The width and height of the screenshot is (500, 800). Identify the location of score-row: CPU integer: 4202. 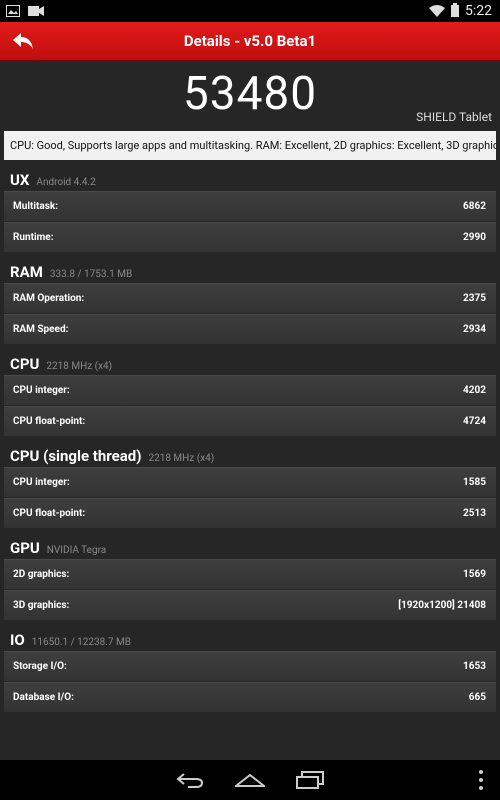
(250, 390).